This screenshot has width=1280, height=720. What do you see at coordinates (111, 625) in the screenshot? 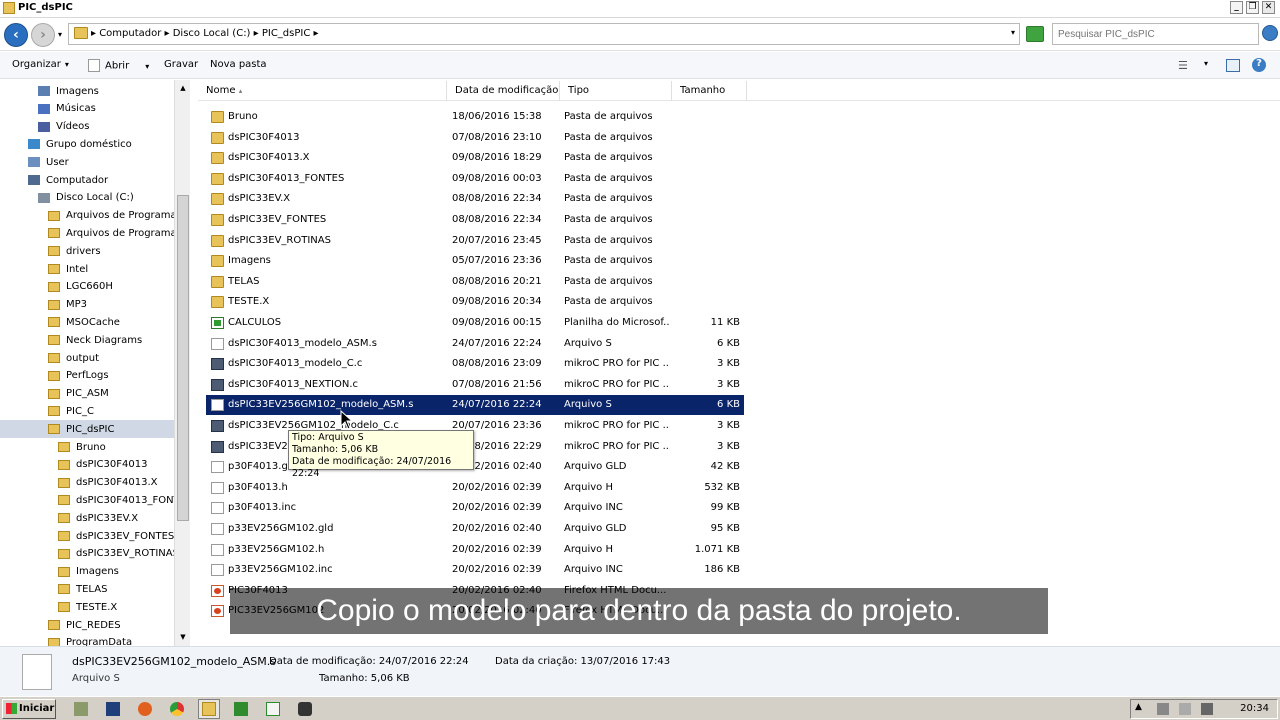
I see `nav-item: PIC_REDES` at bounding box center [111, 625].